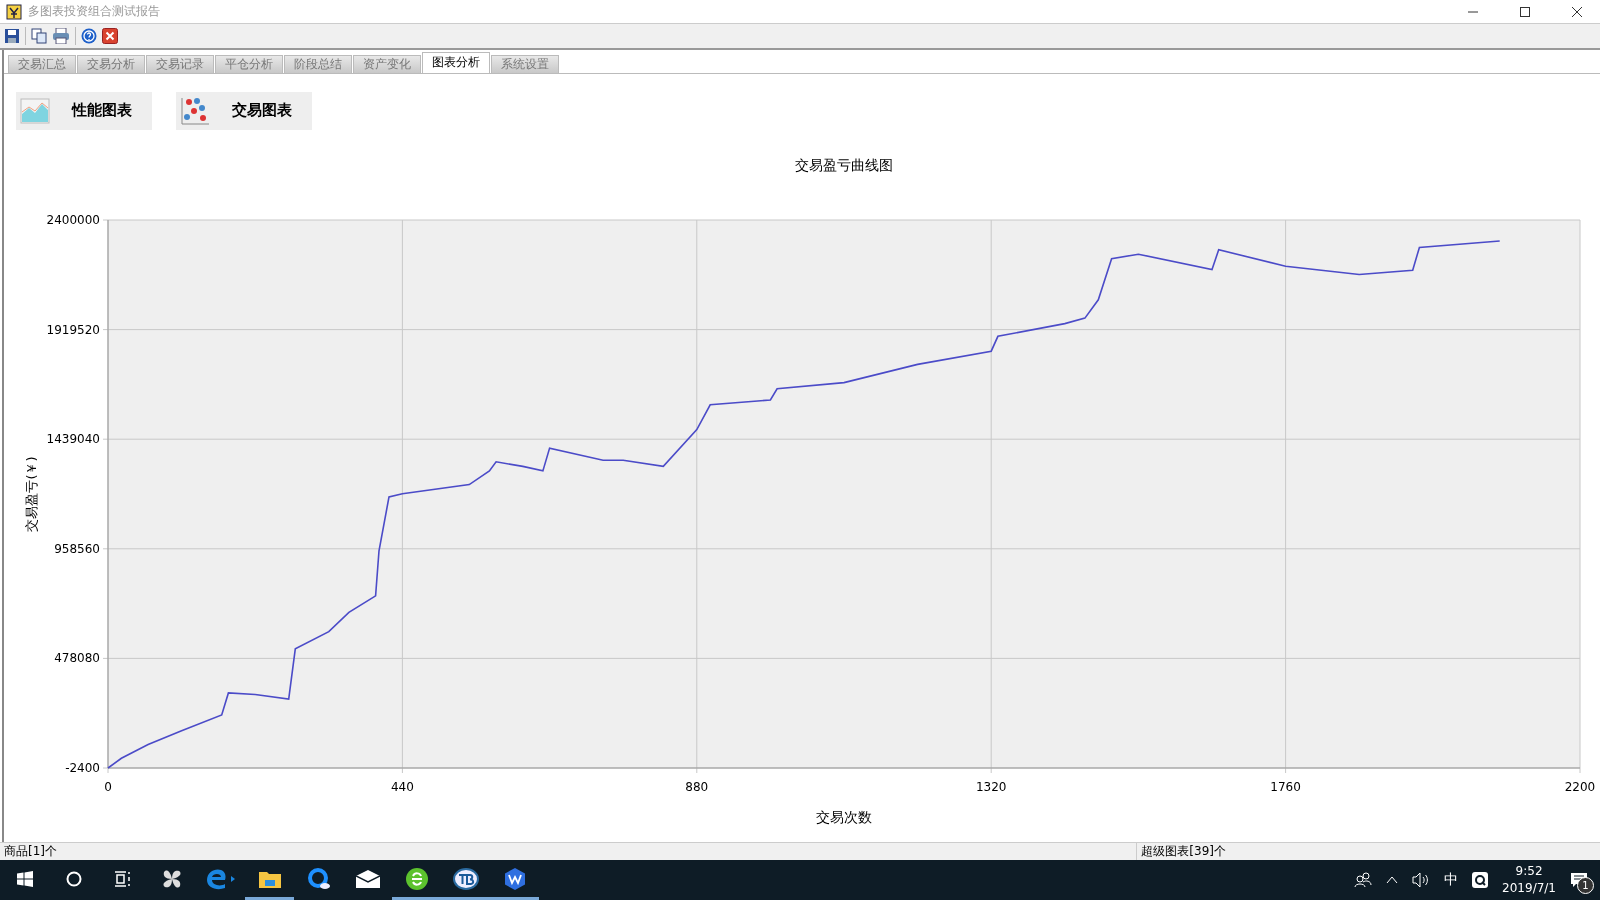 The width and height of the screenshot is (1600, 900). Describe the element at coordinates (1525, 11) in the screenshot. I see `maximize-icon` at that location.